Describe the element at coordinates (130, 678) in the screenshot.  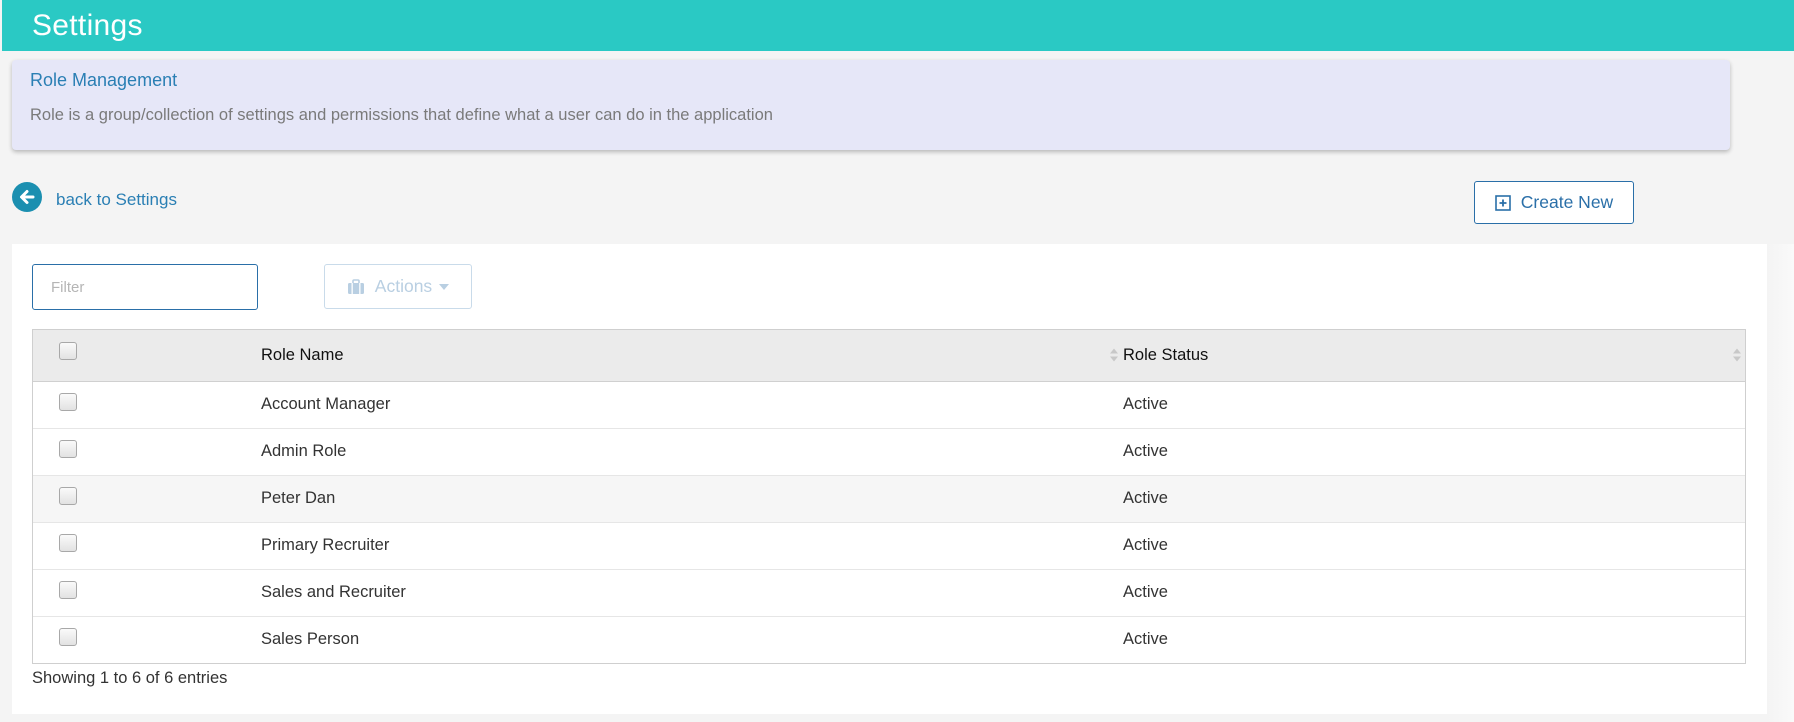
I see `table-info-text: Showing 1 to 6 of 6 entries` at that location.